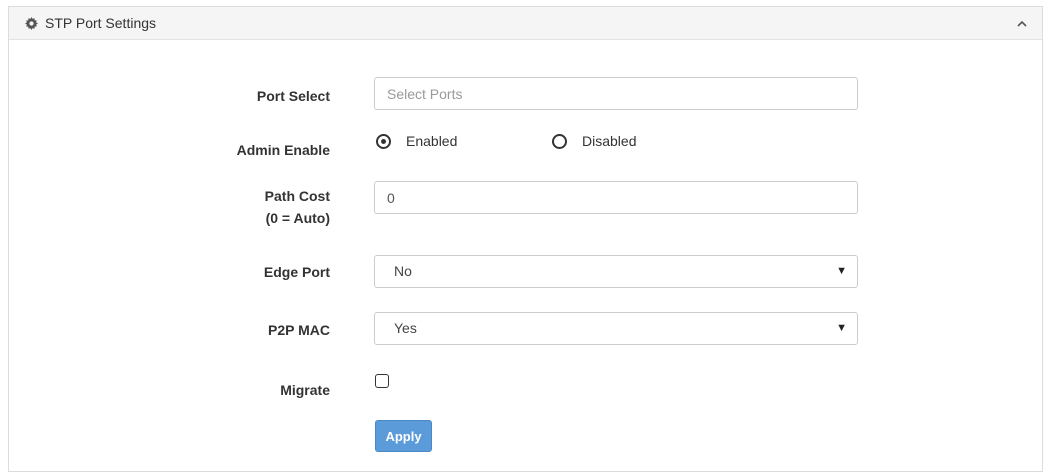  I want to click on edge-port-select: No ▼, so click(616, 271).